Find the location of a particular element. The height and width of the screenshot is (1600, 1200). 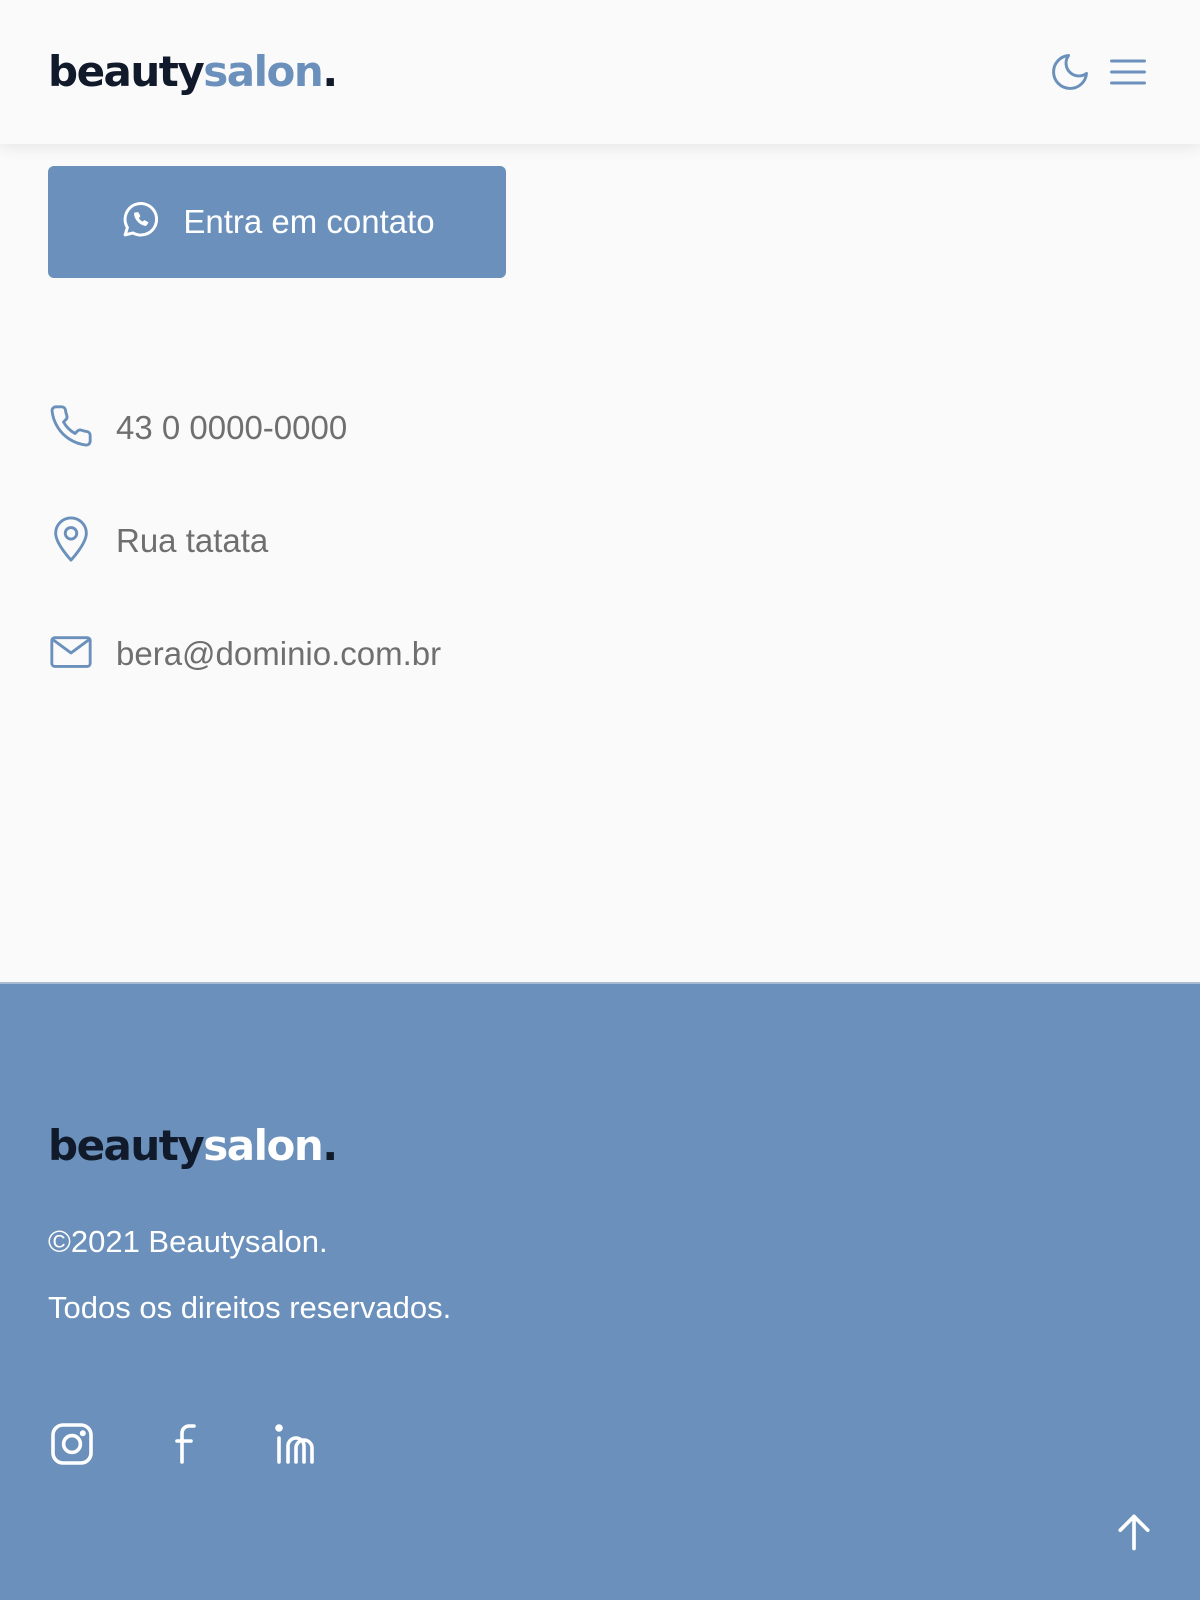

instagram-icon is located at coordinates (72, 1444).